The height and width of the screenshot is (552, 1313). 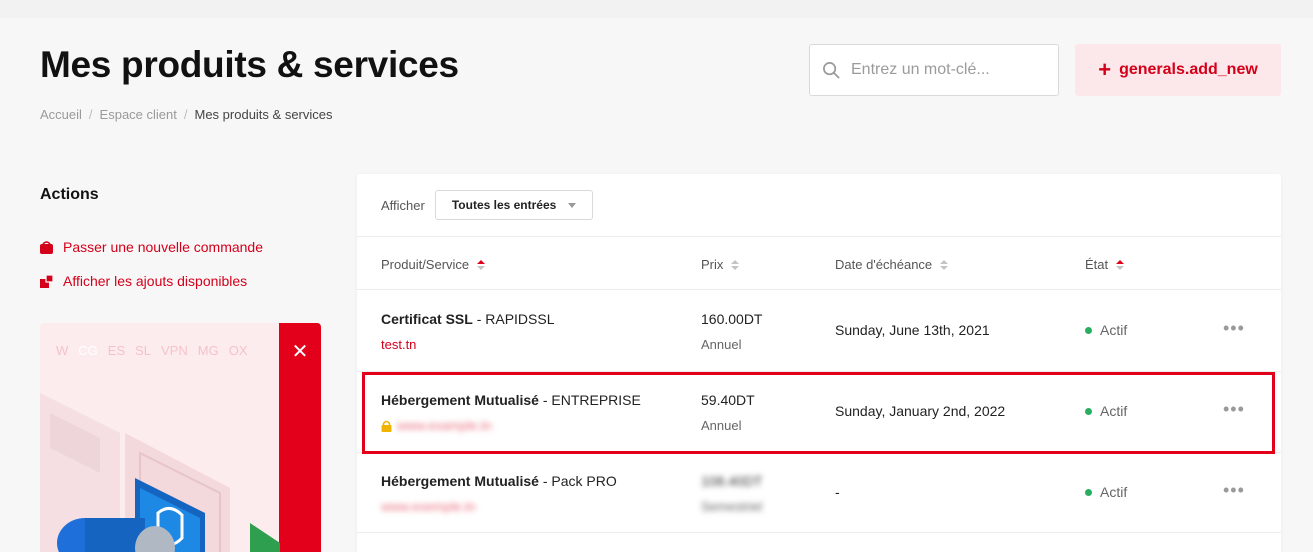 What do you see at coordinates (656, 9) in the screenshot?
I see `top-bar` at bounding box center [656, 9].